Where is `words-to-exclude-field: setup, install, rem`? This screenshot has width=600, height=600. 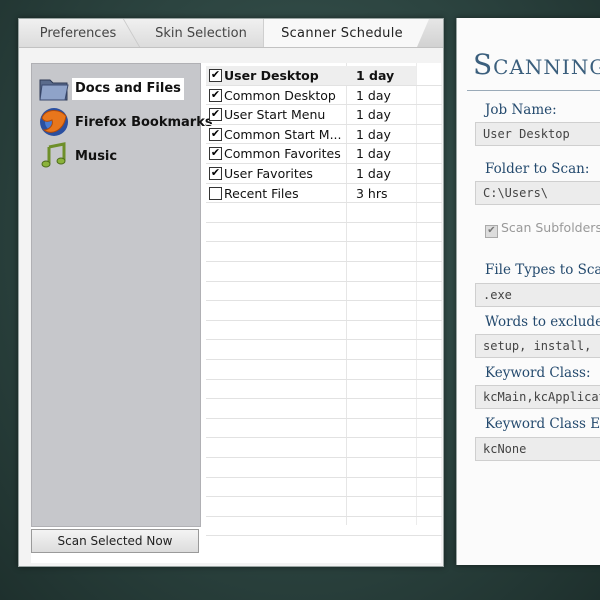
words-to-exclude-field: setup, install, rem is located at coordinates (537, 346).